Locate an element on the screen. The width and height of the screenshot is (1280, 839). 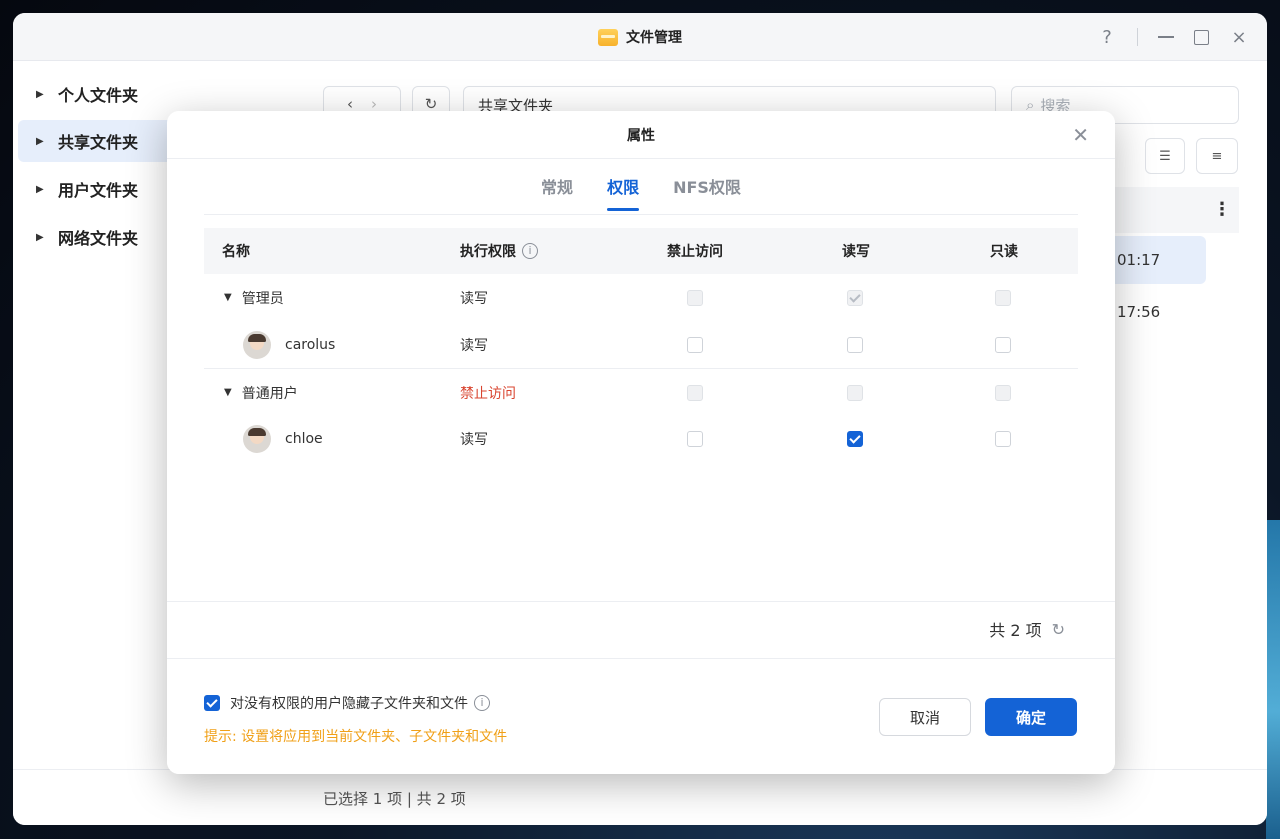
dialog-tabs: 常规 权限 NFS权限 is located at coordinates (641, 193).